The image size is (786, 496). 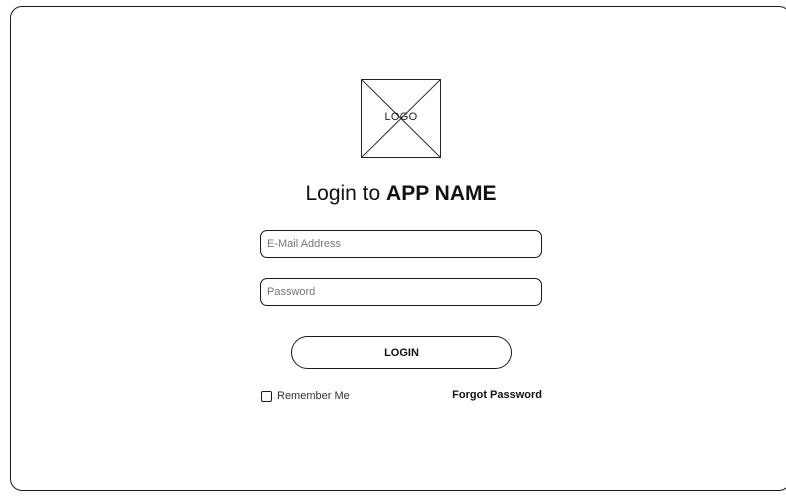 I want to click on logo-label: LOGO, so click(x=401, y=117).